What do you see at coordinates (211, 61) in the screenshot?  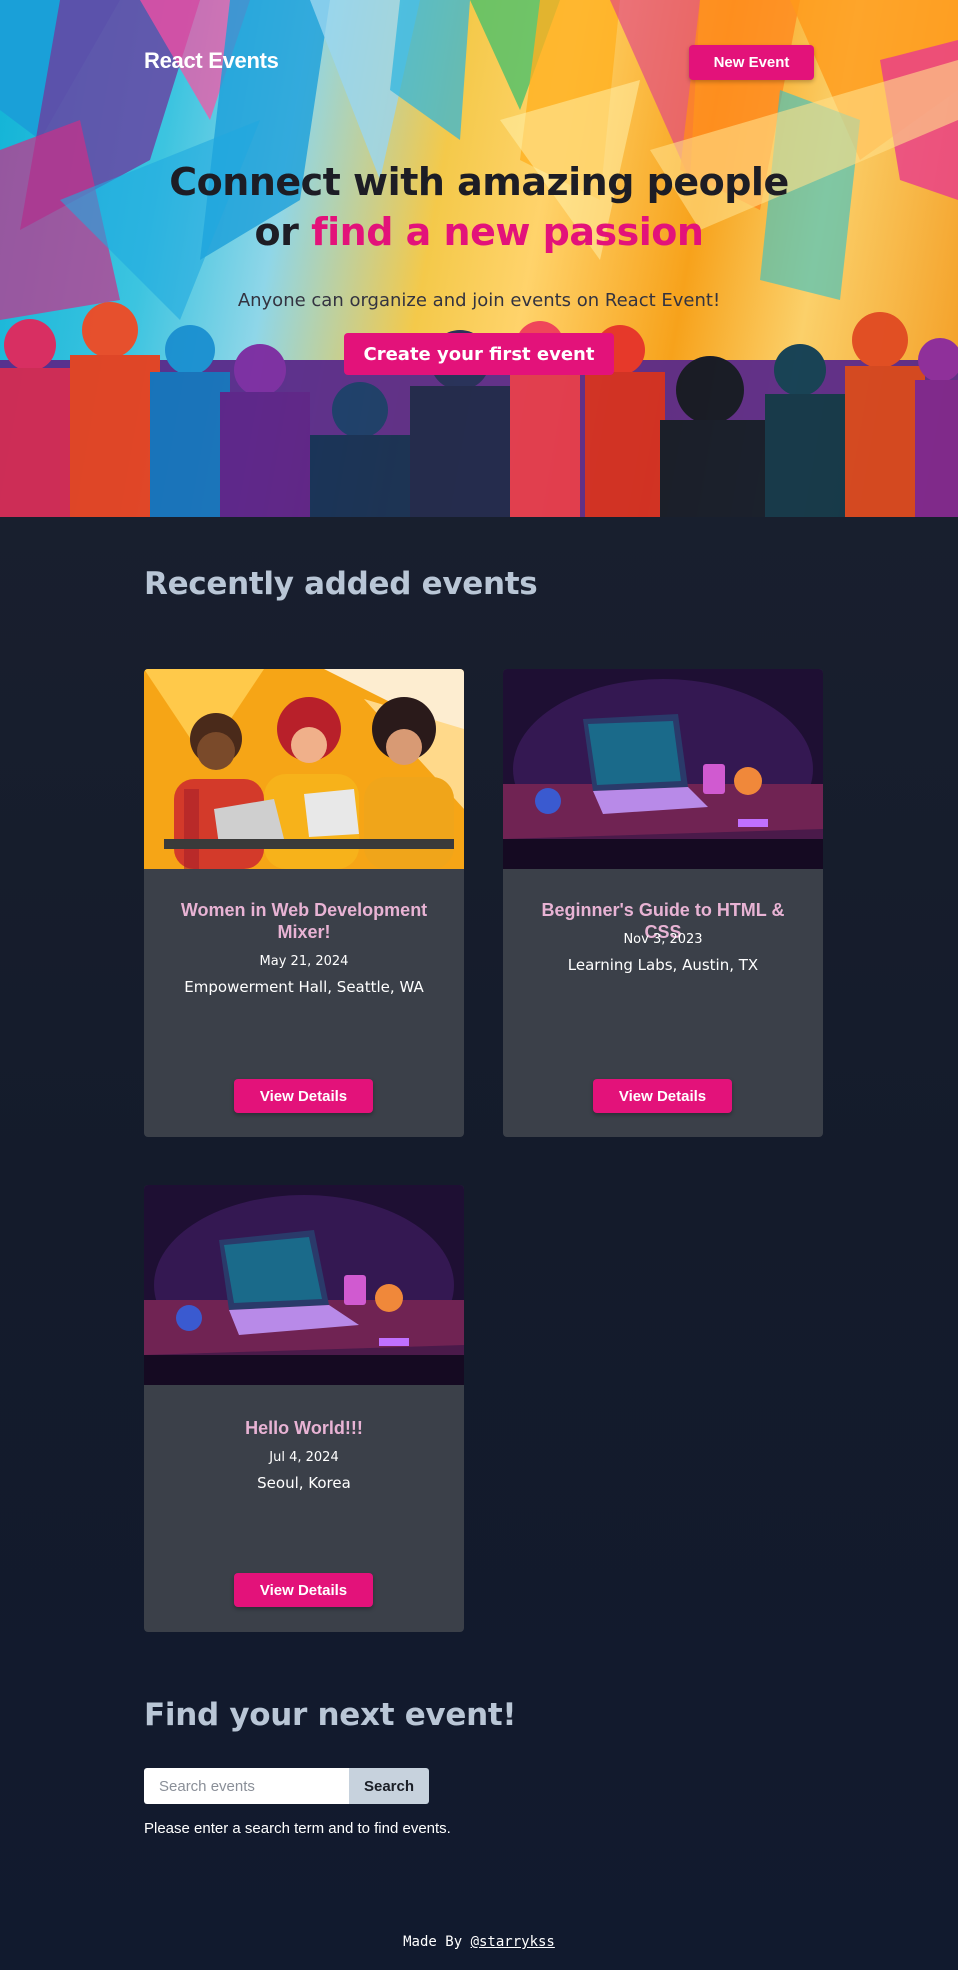 I see `brand-logo: React Events` at bounding box center [211, 61].